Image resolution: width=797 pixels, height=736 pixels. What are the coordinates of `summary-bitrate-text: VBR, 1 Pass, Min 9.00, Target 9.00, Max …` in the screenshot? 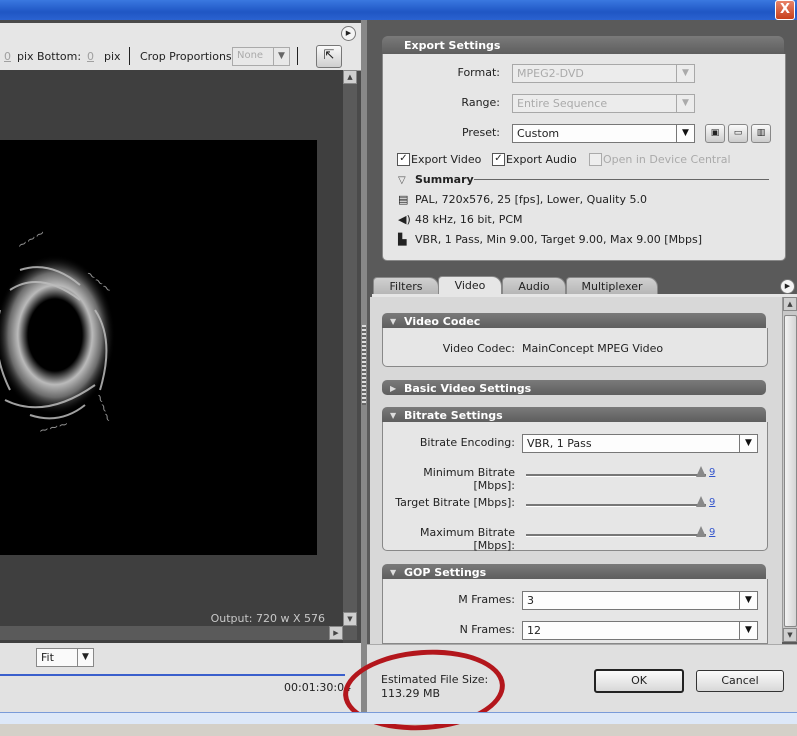 It's located at (559, 239).